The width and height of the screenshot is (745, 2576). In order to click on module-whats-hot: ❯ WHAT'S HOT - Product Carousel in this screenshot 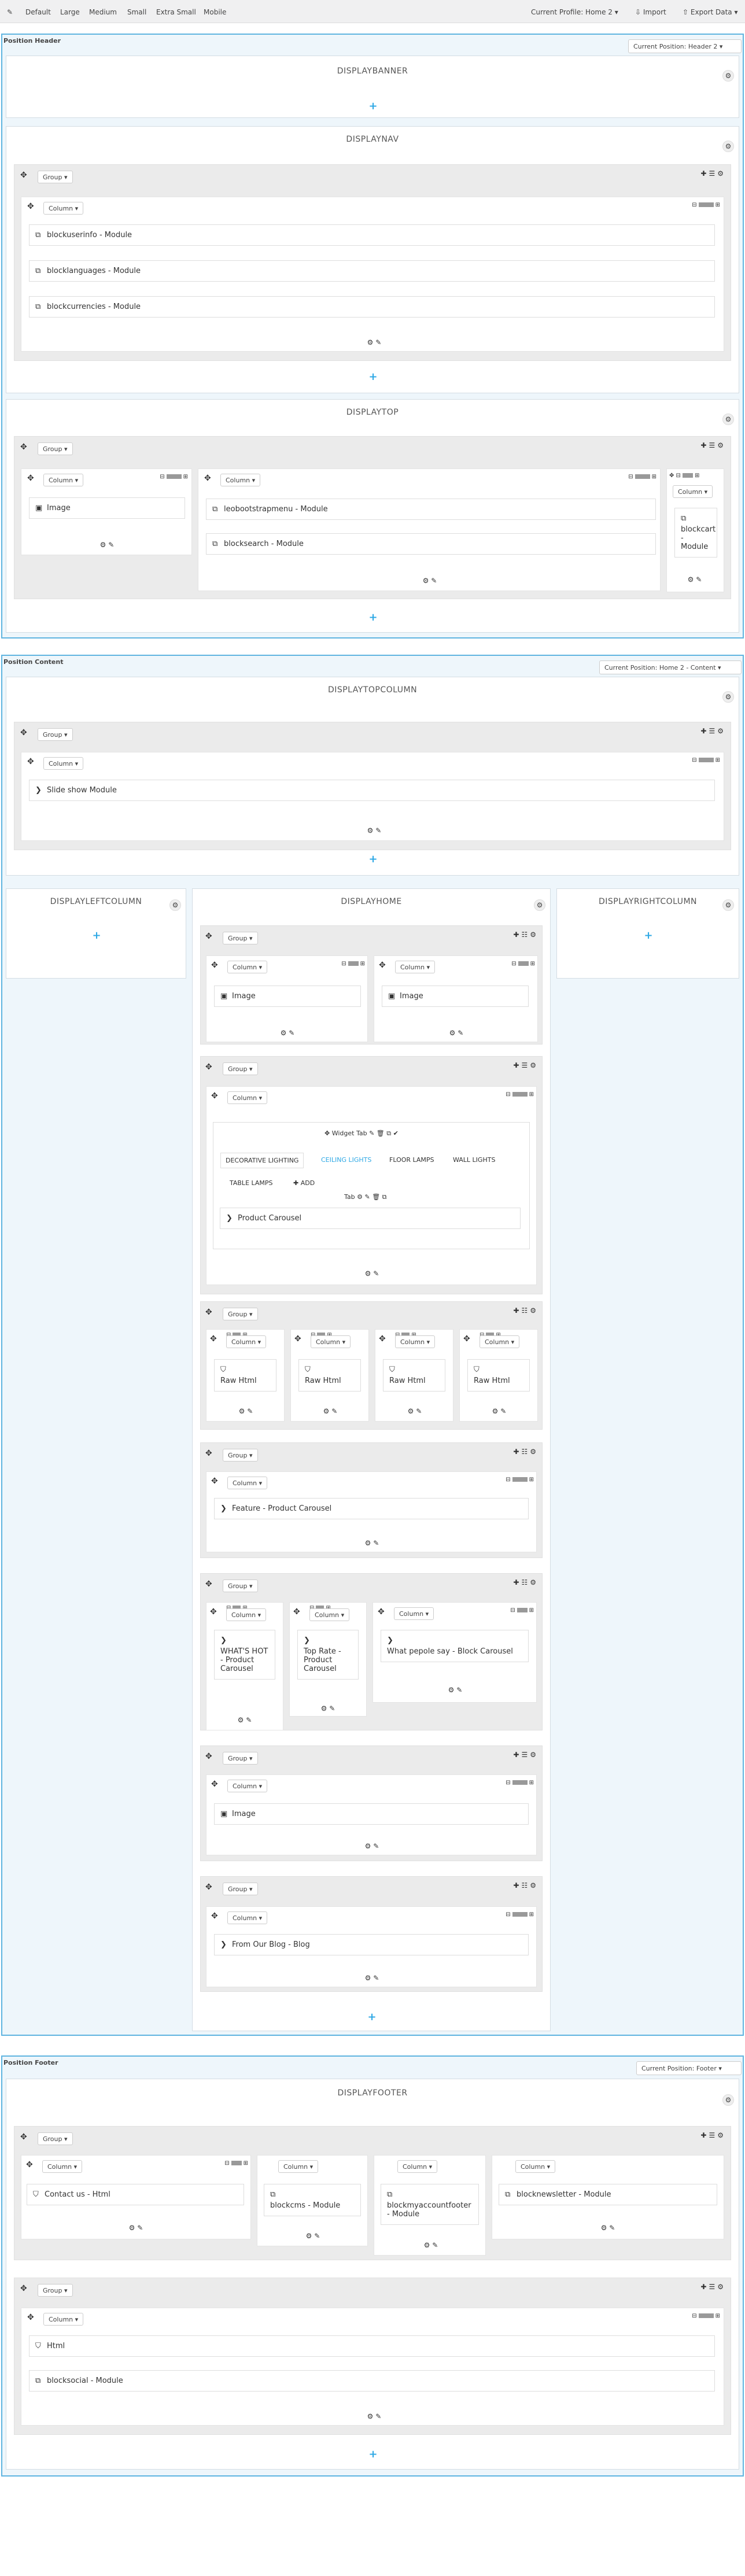, I will do `click(244, 1655)`.